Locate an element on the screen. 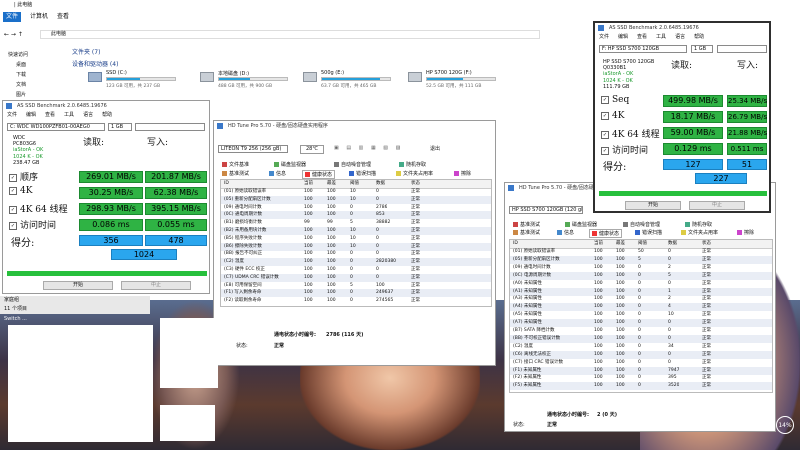  table-row: (B5) 程序失败计数 100 100 10 0 正常 is located at coordinates (356, 239).